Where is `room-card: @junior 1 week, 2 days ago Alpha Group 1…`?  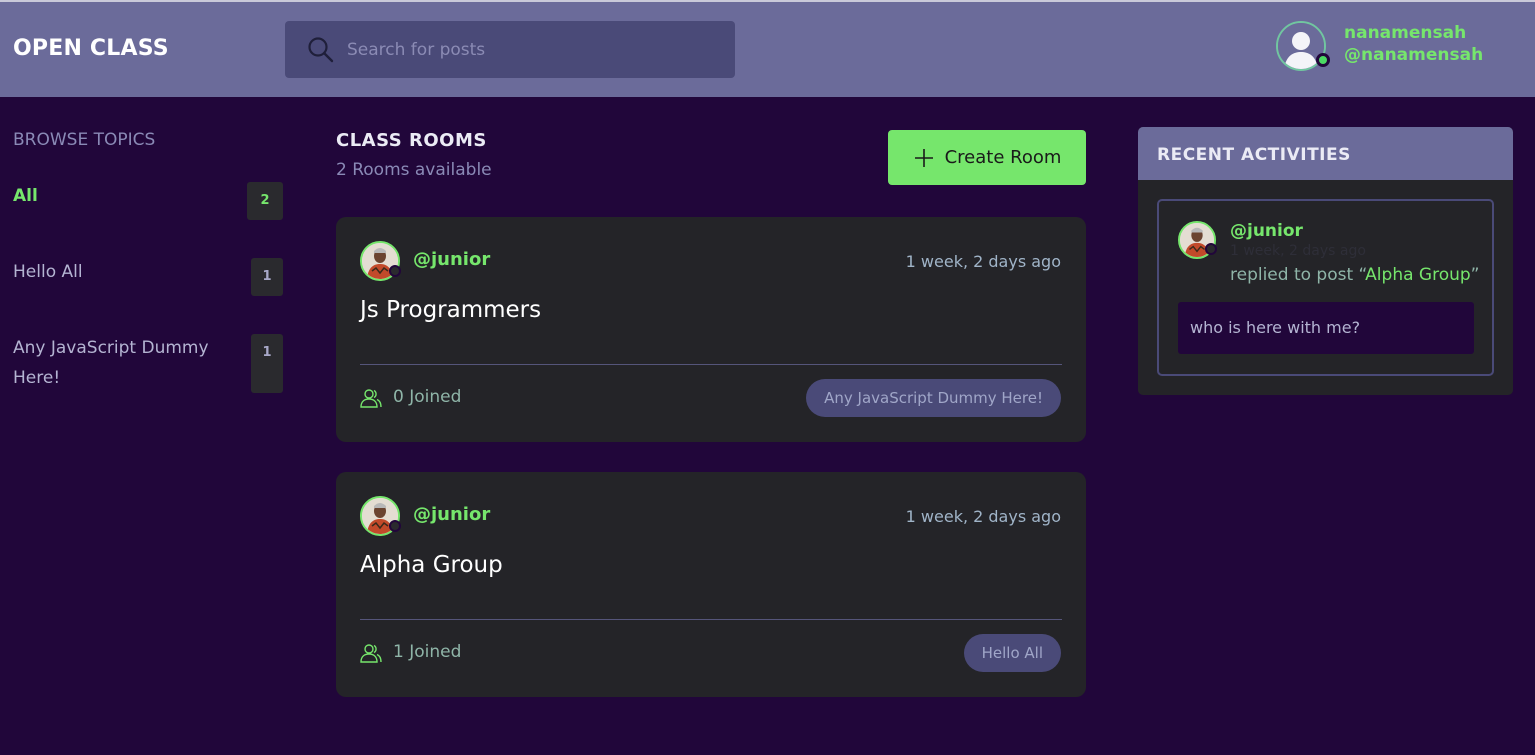
room-card: @junior 1 week, 2 days ago Alpha Group 1… is located at coordinates (711, 584).